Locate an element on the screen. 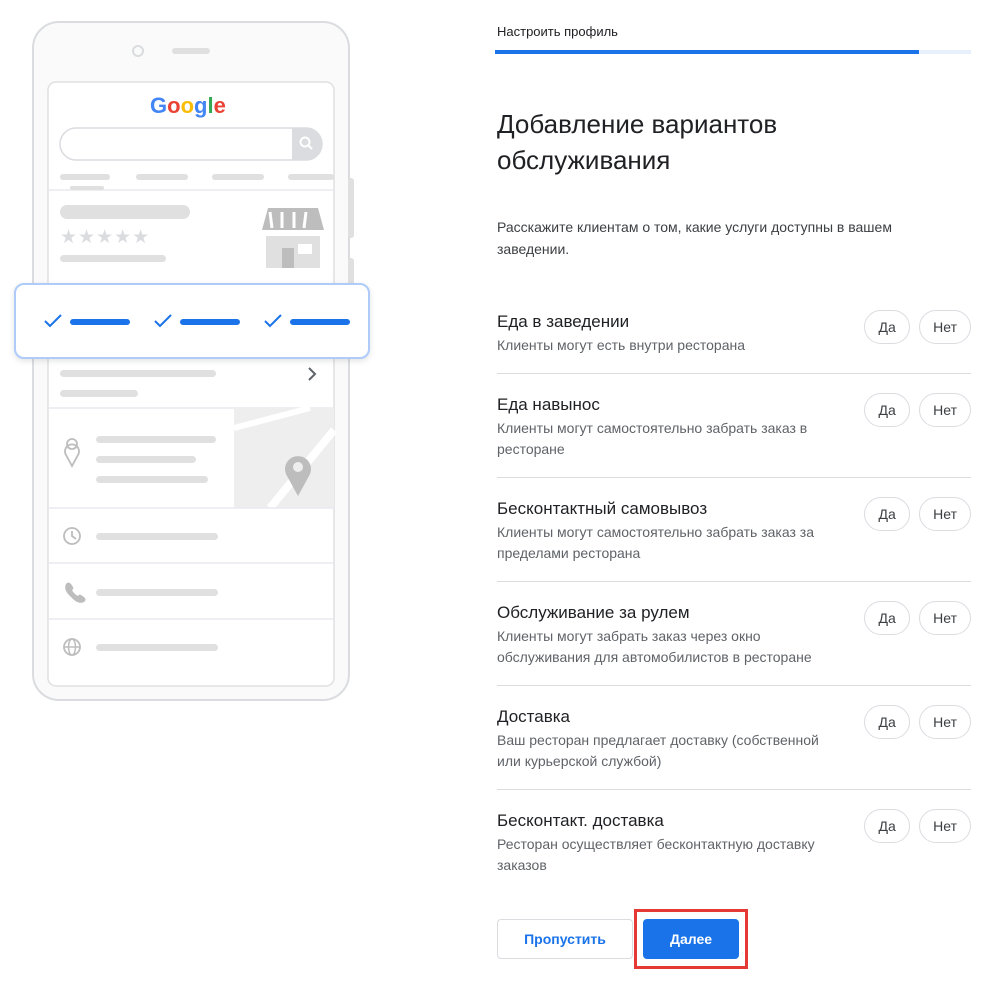 The image size is (1000, 986). option-subtitle: Клиенты могут есть внутри ресторана is located at coordinates (621, 345).